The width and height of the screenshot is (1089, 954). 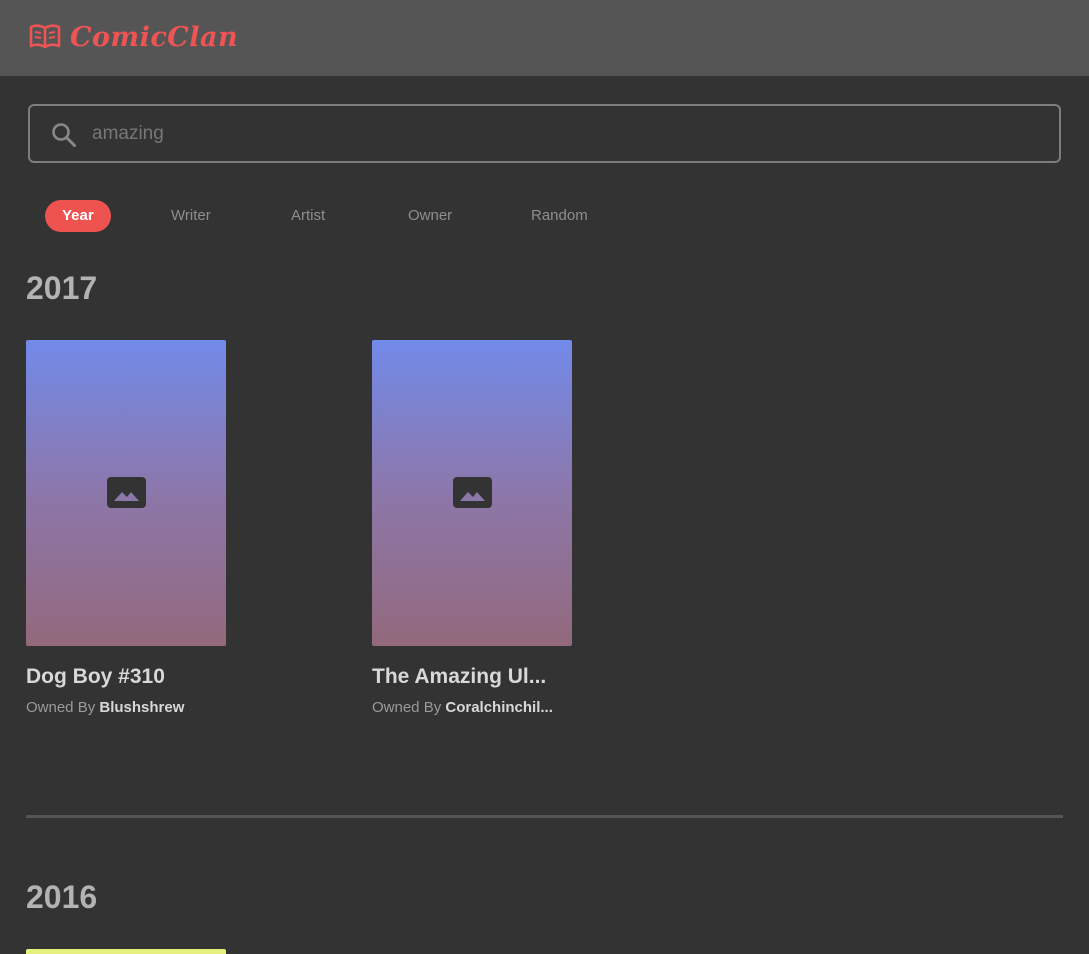 What do you see at coordinates (62, 288) in the screenshot?
I see `section-year-heading: 2017` at bounding box center [62, 288].